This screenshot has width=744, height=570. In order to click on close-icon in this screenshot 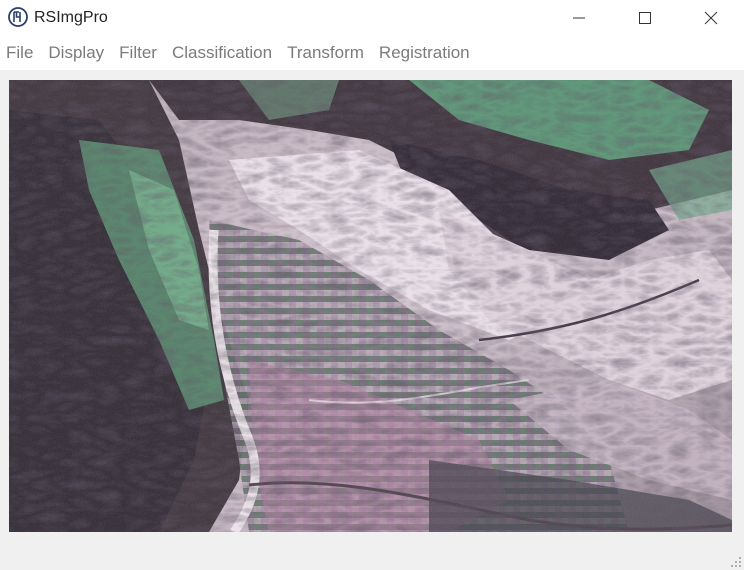, I will do `click(711, 18)`.